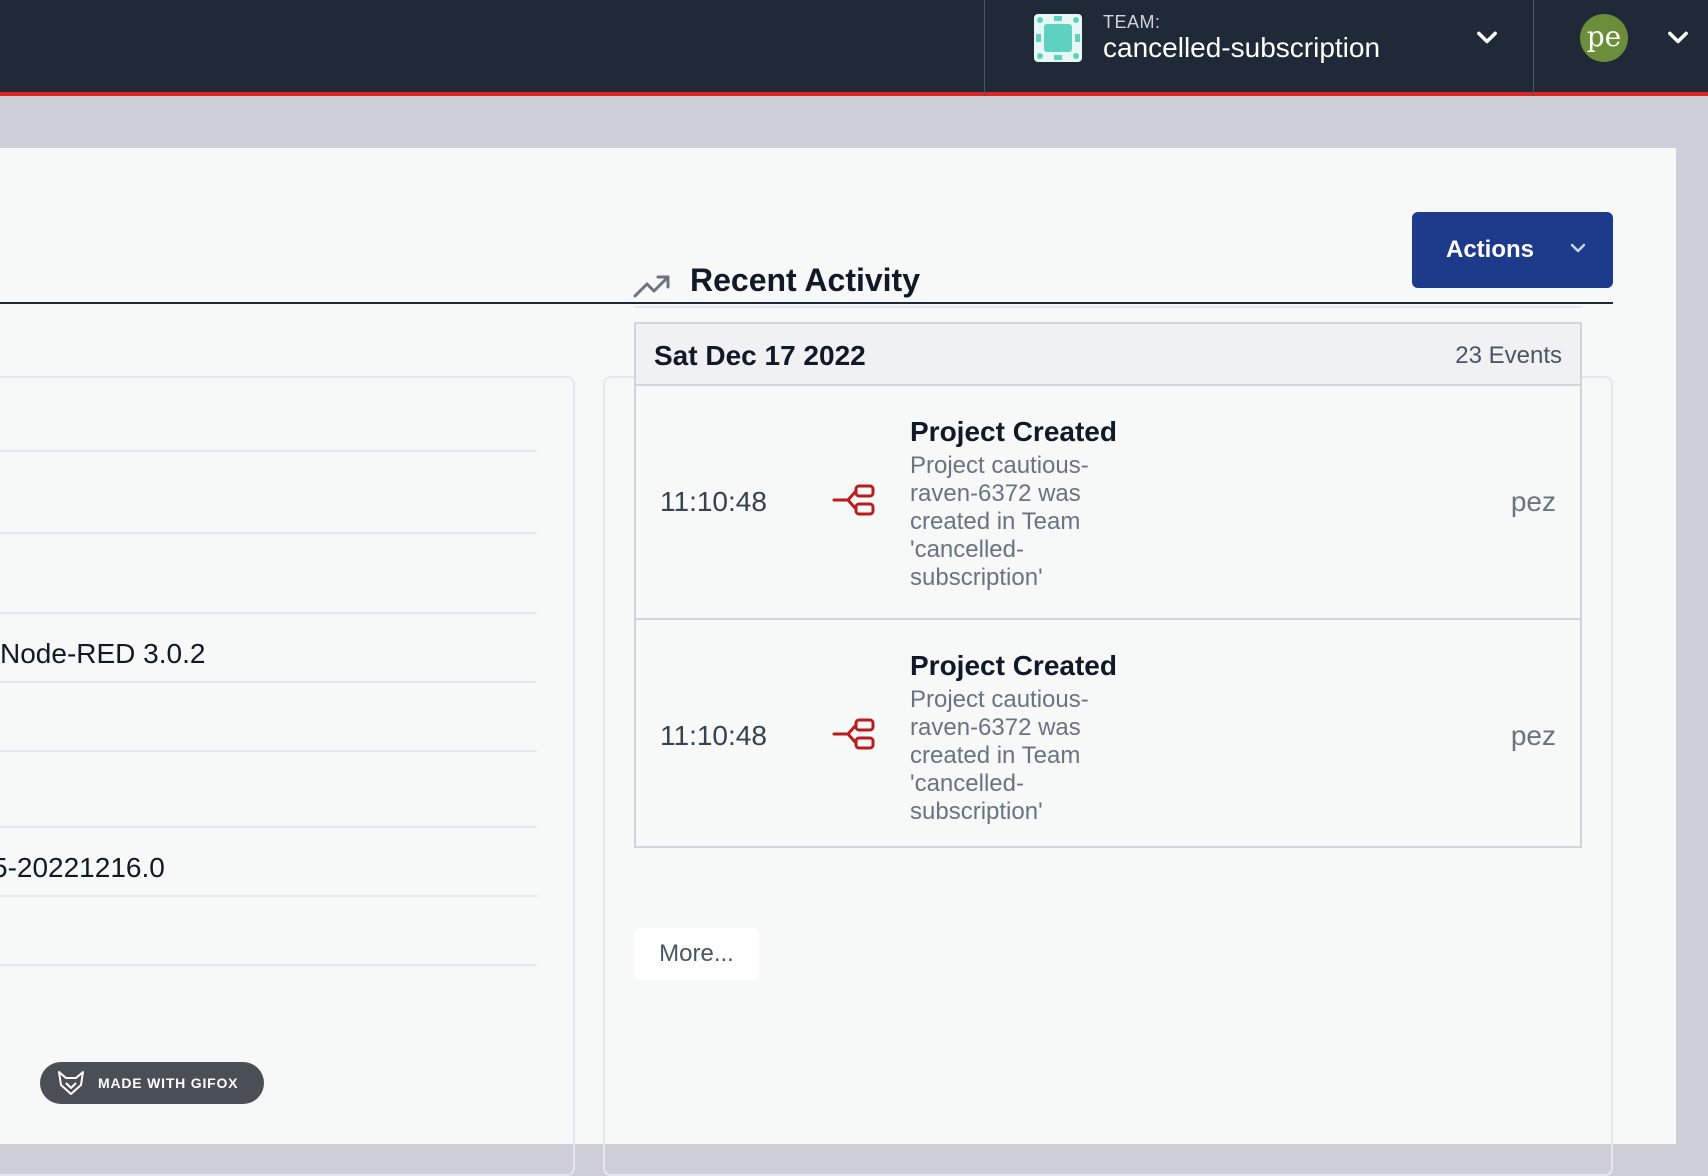 Image resolution: width=1708 pixels, height=1176 pixels. What do you see at coordinates (1242, 47) in the screenshot?
I see `team-name: cancelled-subscription` at bounding box center [1242, 47].